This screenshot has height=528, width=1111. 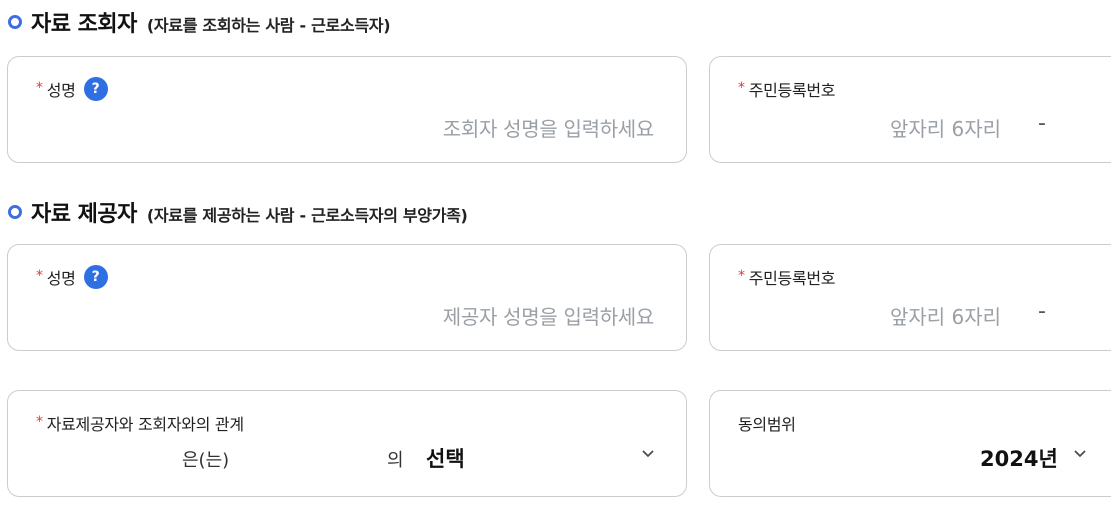 I want to click on viewer-rrn-label-text: 주민등록번호, so click(x=792, y=90).